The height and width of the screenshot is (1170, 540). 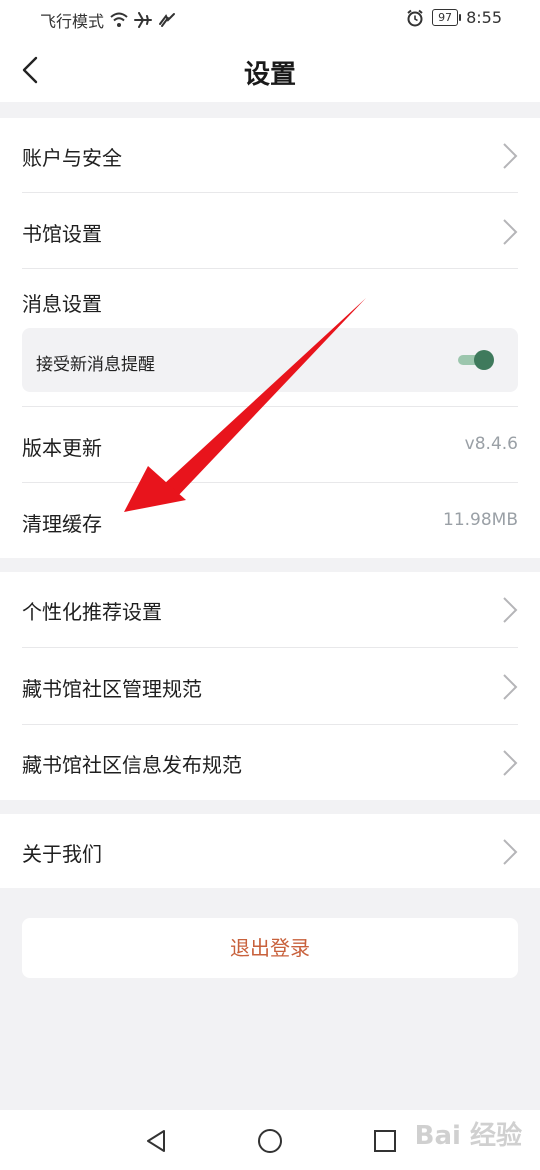 I want to click on notify-option-box: 接受新消息提醒, so click(x=270, y=360).